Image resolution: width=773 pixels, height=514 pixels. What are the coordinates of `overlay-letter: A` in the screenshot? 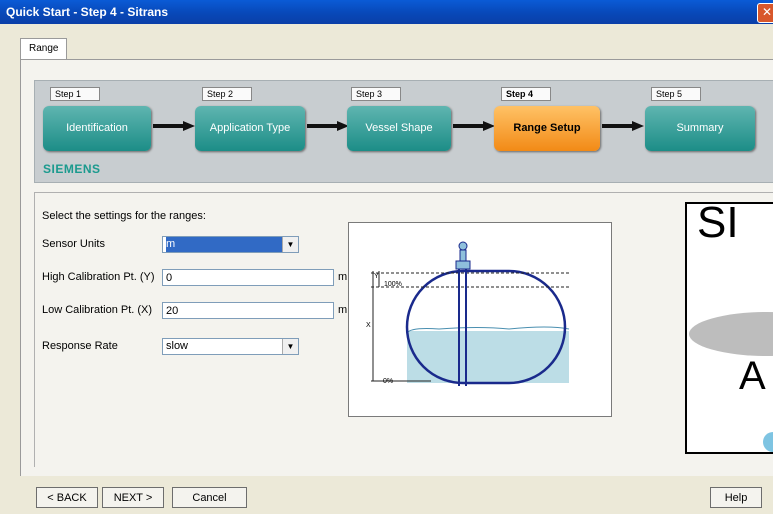 It's located at (752, 376).